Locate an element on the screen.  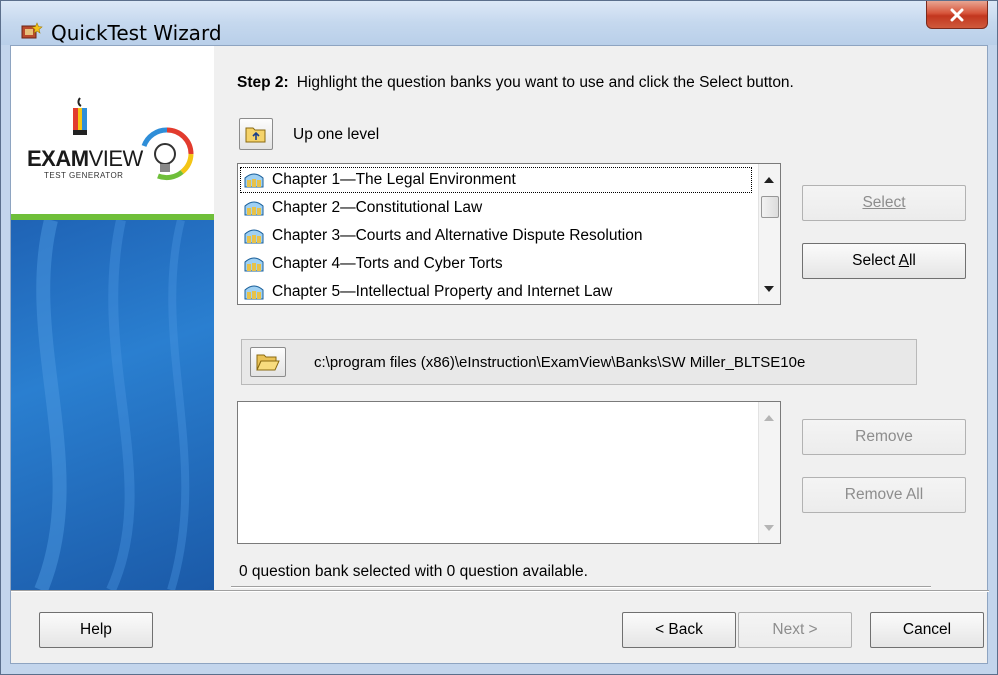
select-all-button: Select All is located at coordinates (884, 261).